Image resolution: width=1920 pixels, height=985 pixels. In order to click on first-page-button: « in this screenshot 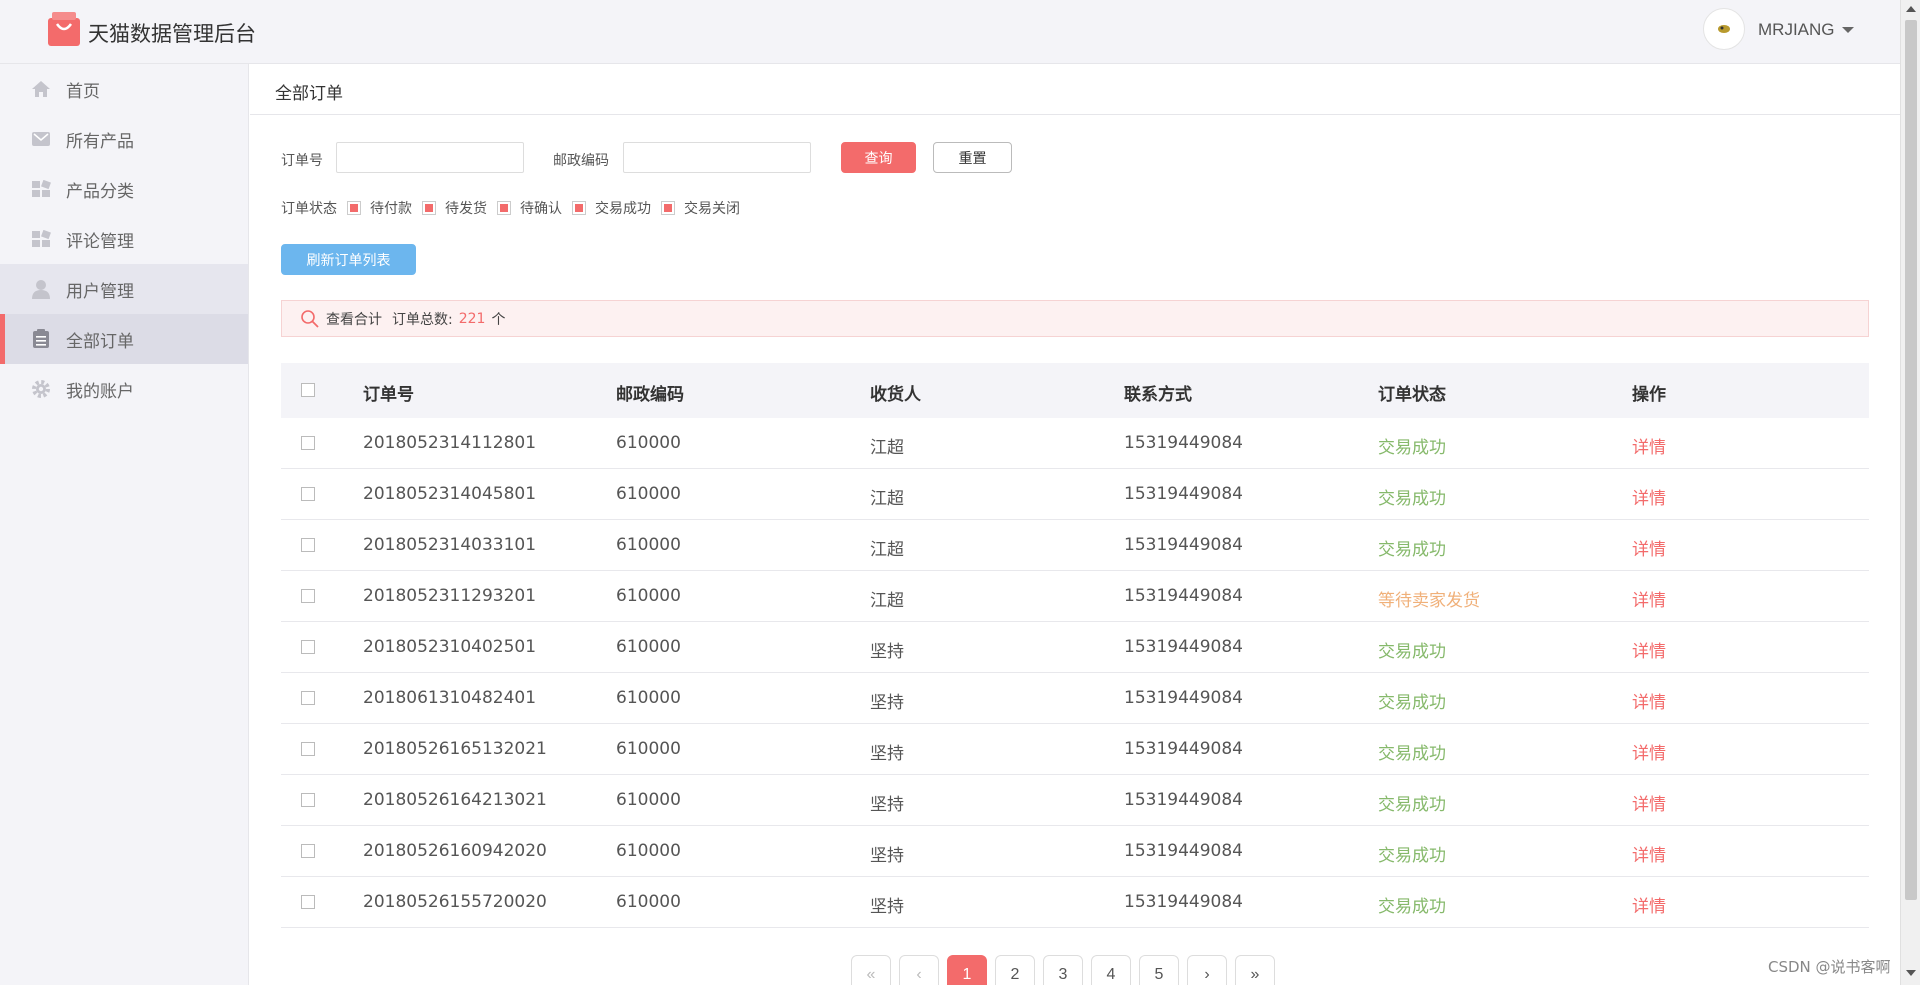, I will do `click(871, 970)`.